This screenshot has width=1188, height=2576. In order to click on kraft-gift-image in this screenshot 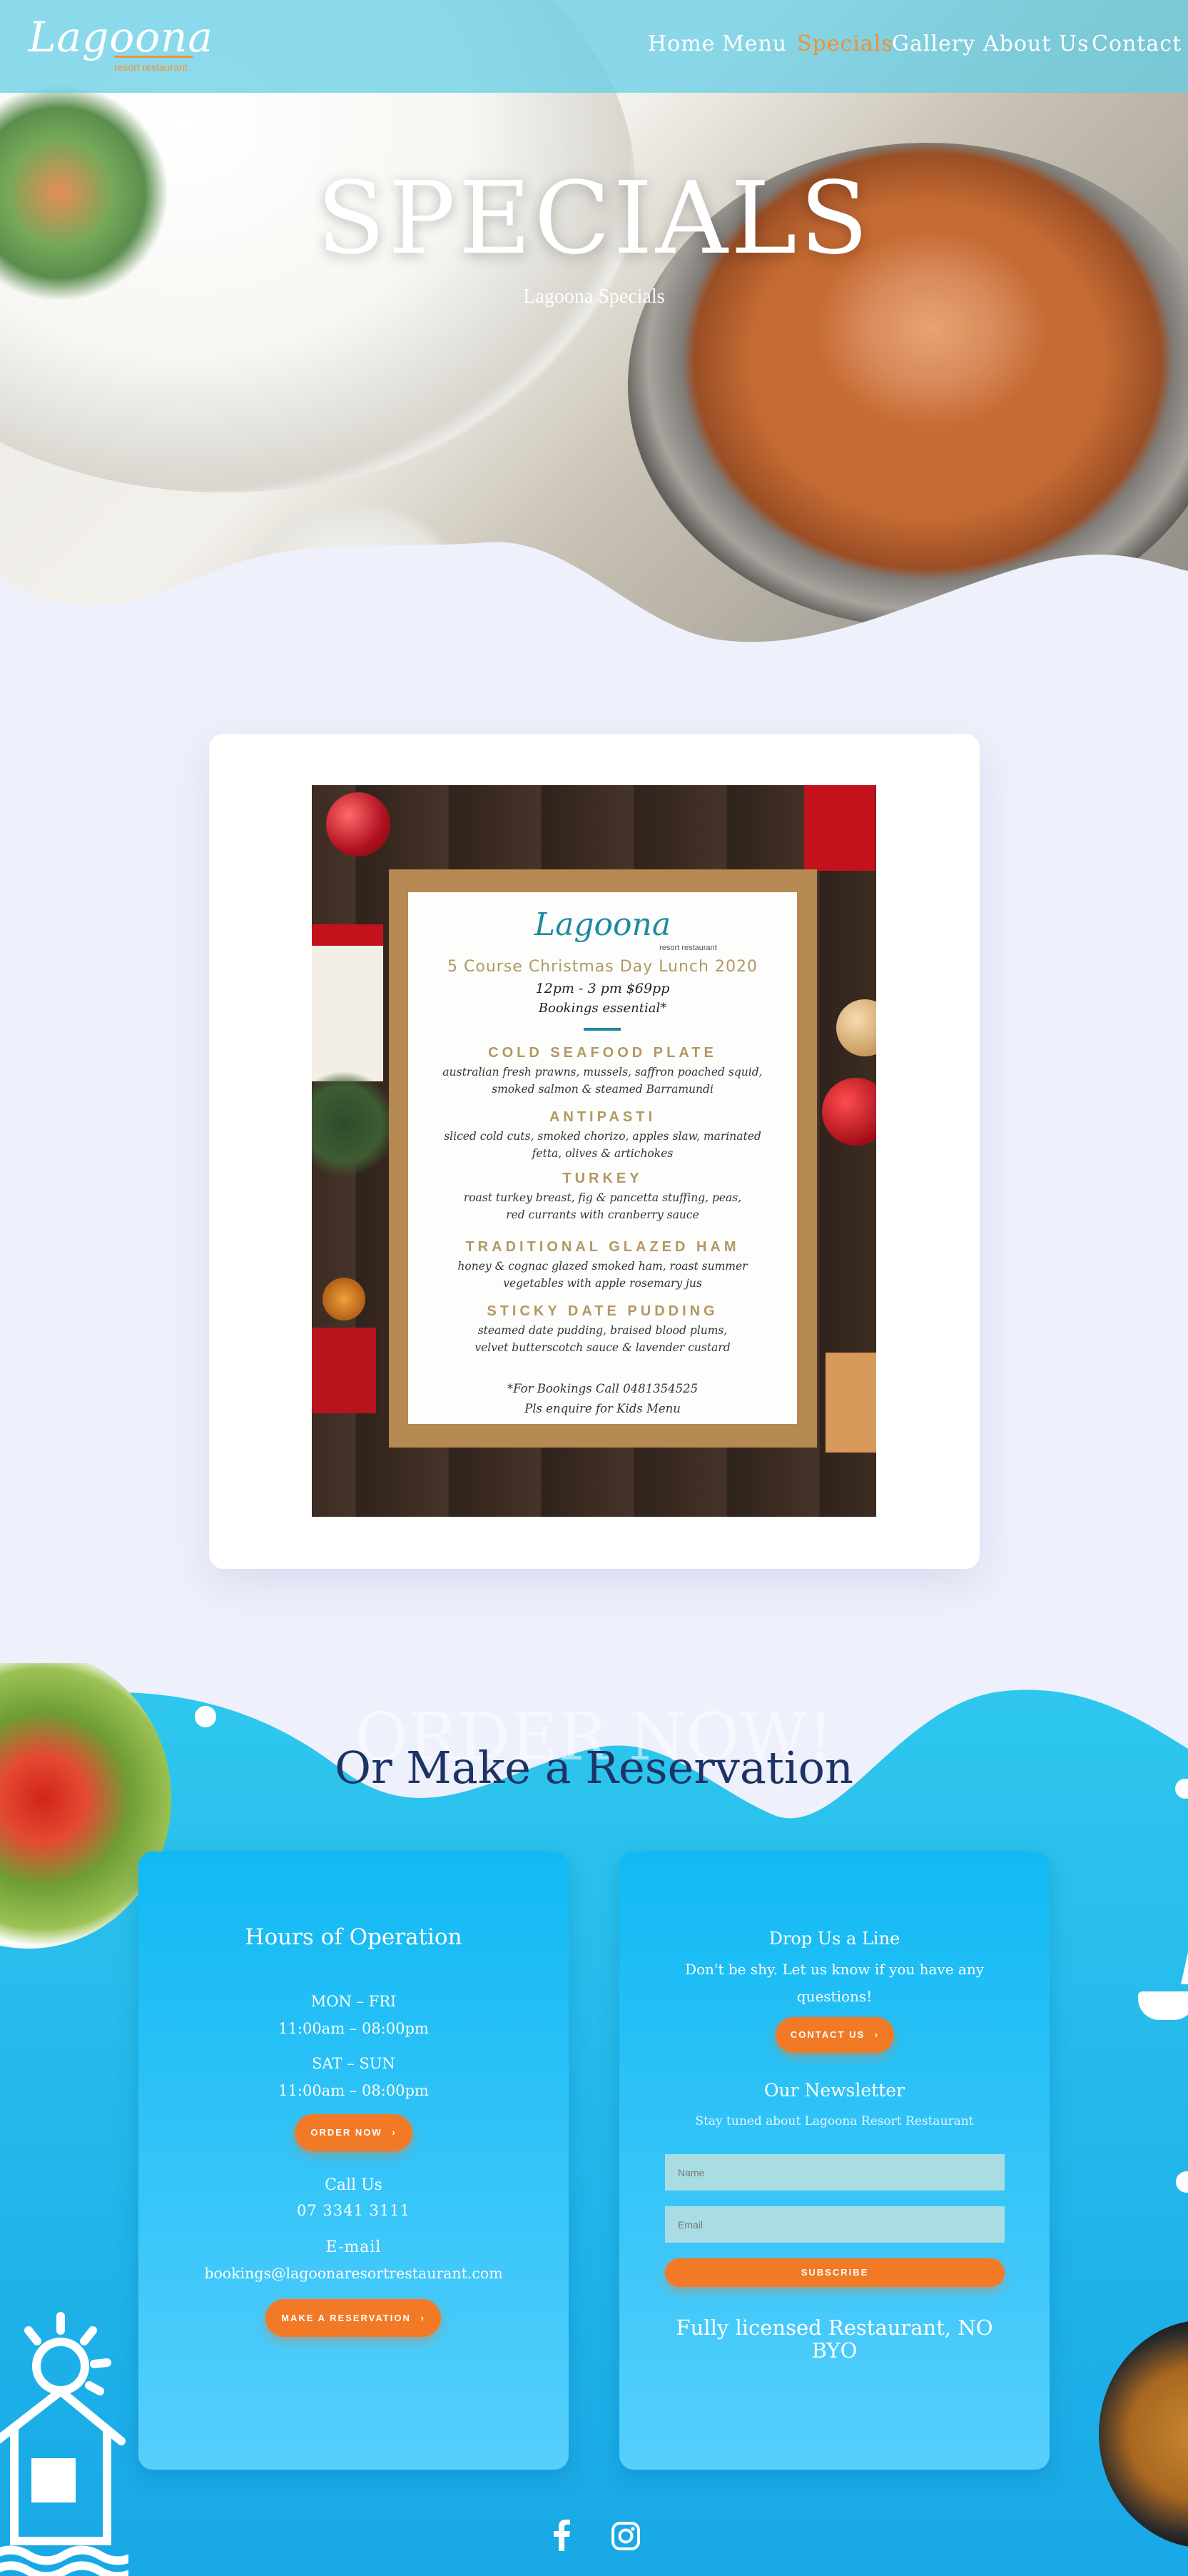, I will do `click(851, 1403)`.